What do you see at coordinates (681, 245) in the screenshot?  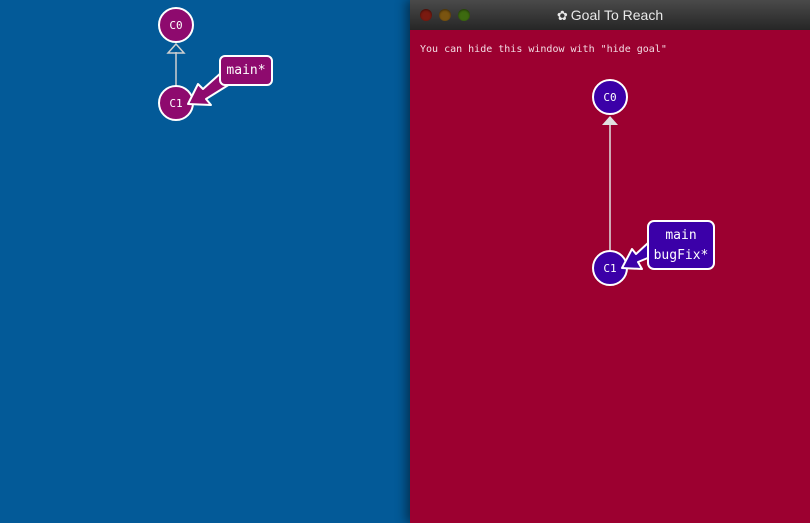 I see `goal-branch-tag: main bugFix*` at bounding box center [681, 245].